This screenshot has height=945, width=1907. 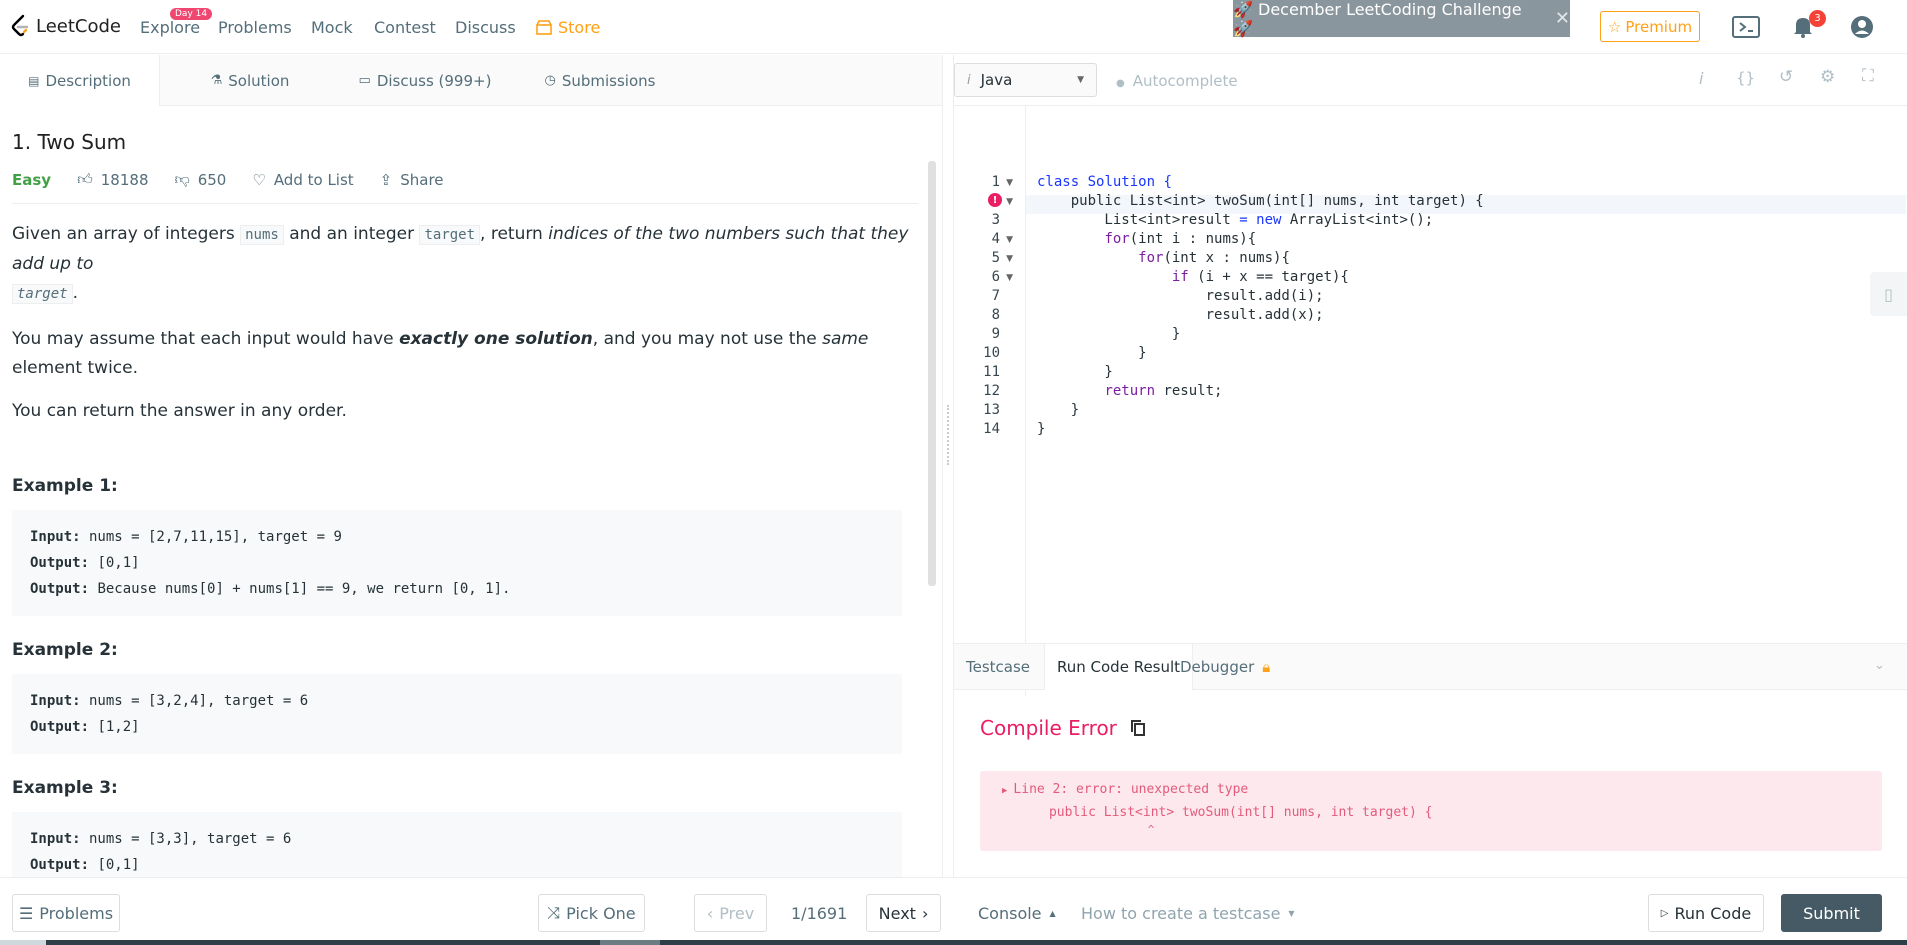 I want to click on inline-code-target: target, so click(x=450, y=235).